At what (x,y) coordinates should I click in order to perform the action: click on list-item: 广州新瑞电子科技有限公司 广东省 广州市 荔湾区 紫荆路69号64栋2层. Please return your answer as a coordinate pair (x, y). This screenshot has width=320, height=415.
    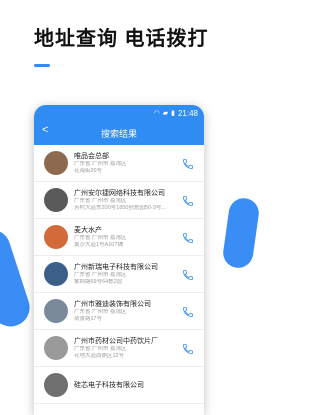
    Looking at the image, I should click on (119, 274).